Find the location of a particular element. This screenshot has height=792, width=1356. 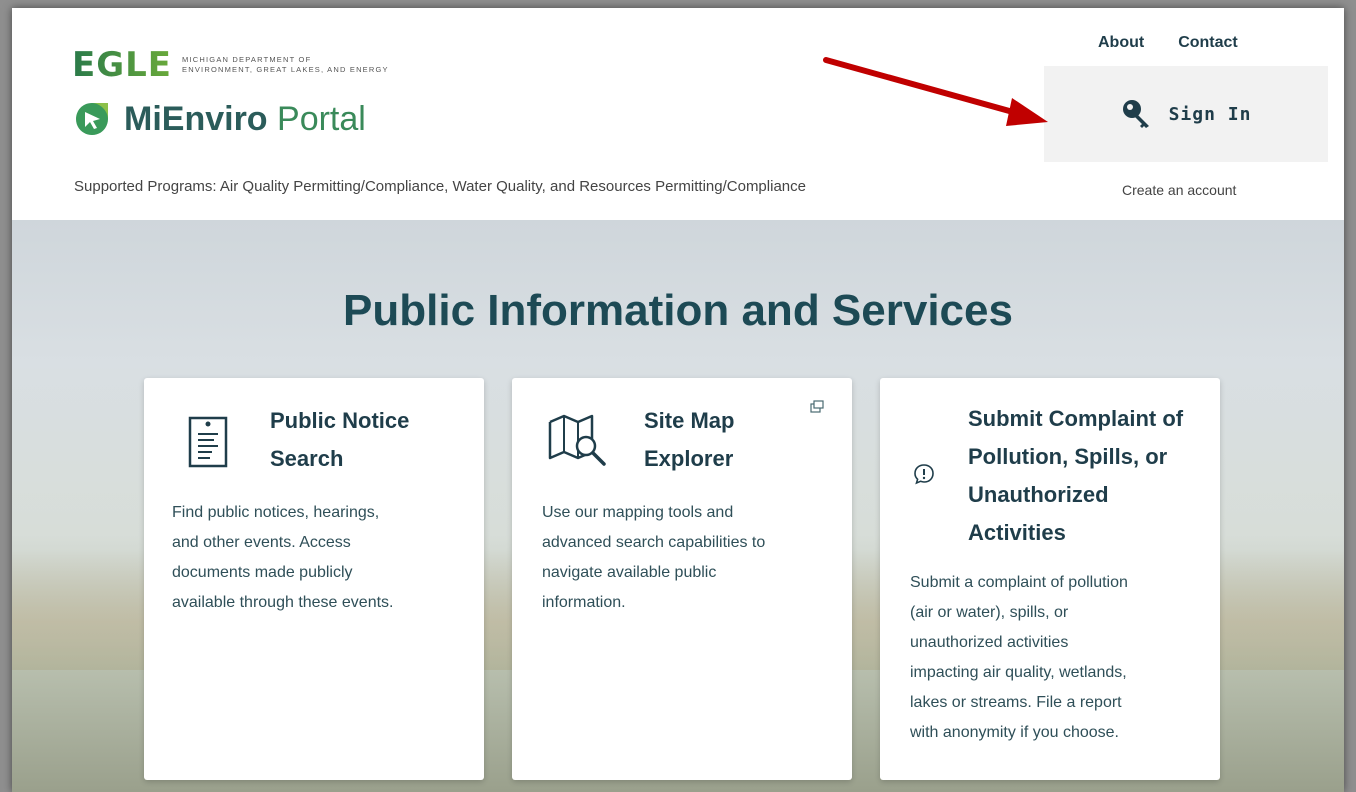

sign-in-label: Sign In is located at coordinates (1210, 114).